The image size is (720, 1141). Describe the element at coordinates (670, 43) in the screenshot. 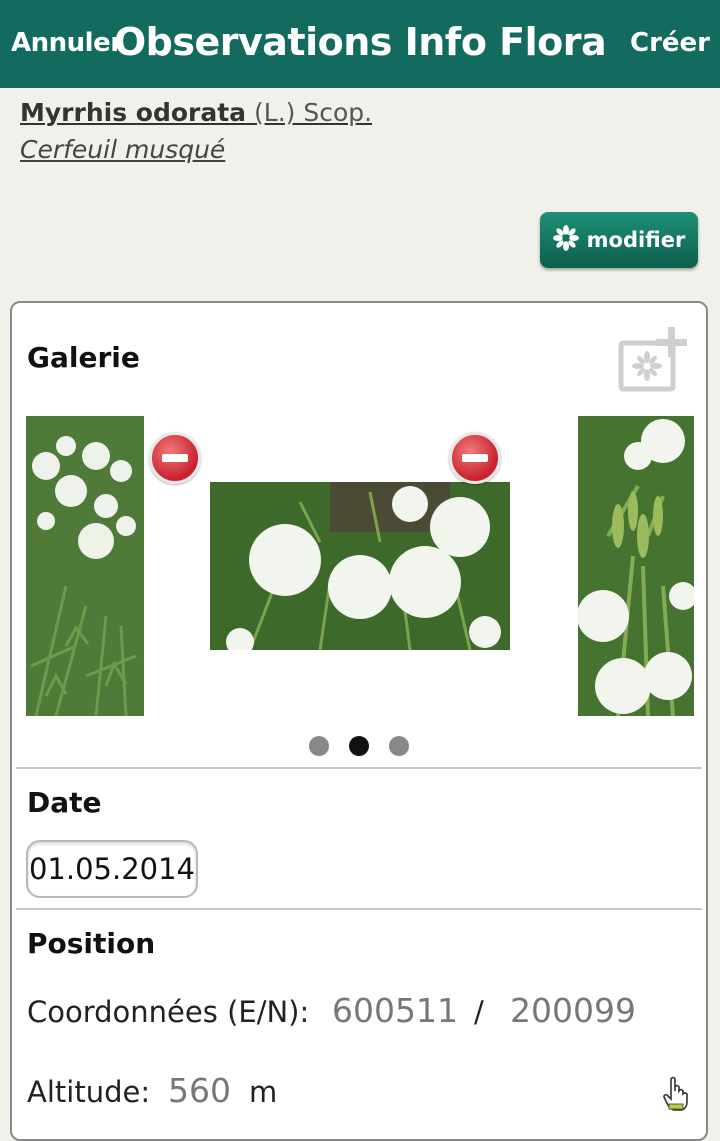

I see `create-button: Créer` at that location.